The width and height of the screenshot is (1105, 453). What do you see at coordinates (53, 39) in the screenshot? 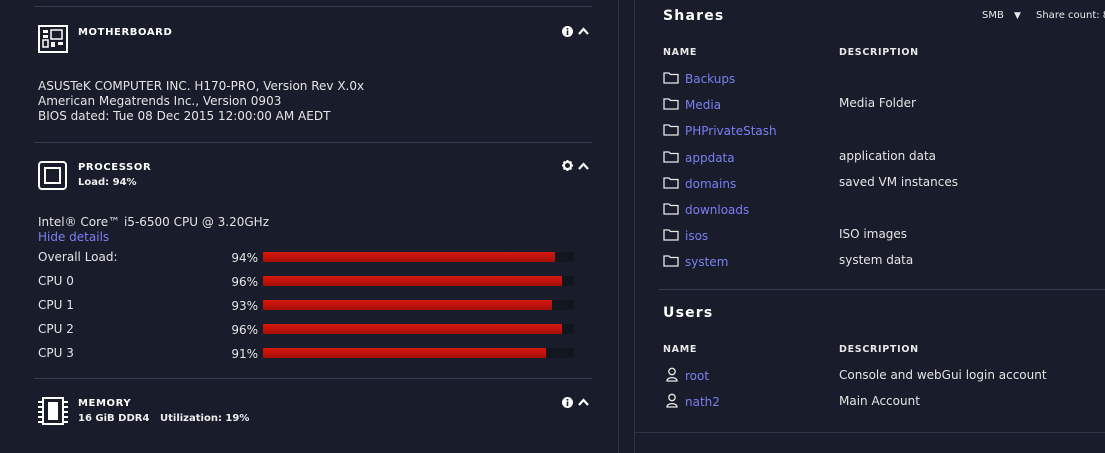
I see `motherboard-icon` at bounding box center [53, 39].